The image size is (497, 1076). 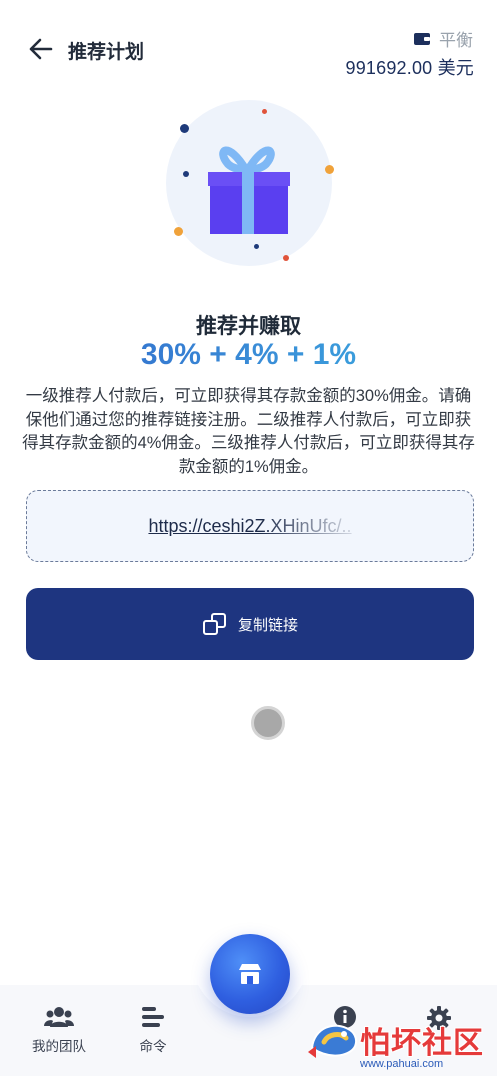 What do you see at coordinates (249, 190) in the screenshot?
I see `gift-icon` at bounding box center [249, 190].